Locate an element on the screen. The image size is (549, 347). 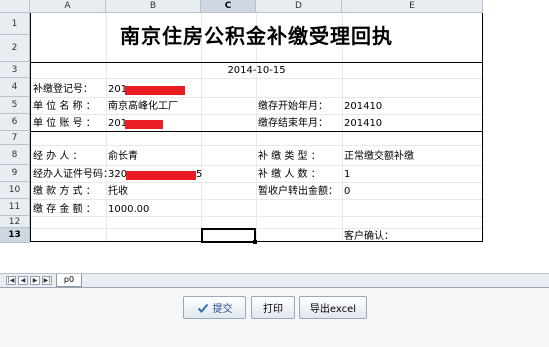
selected-cell-c13 is located at coordinates (228, 235).